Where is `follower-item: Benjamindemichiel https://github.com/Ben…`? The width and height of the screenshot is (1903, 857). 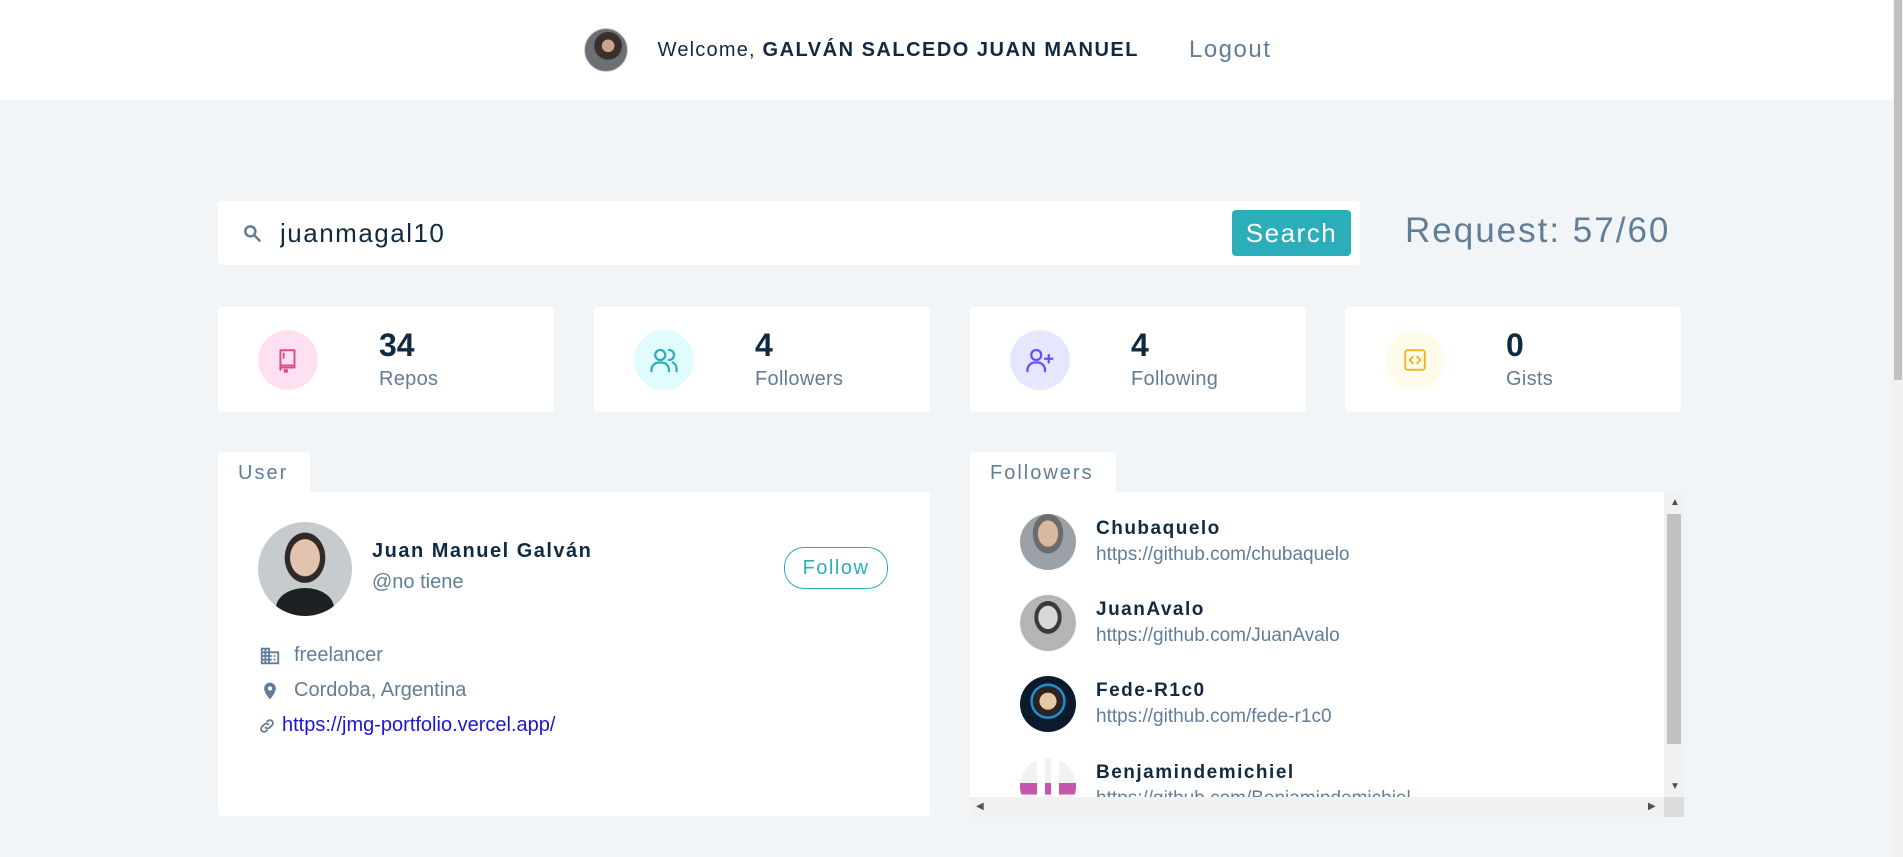 follower-item: Benjamindemichiel https://github.com/Ben… is located at coordinates (1215, 777).